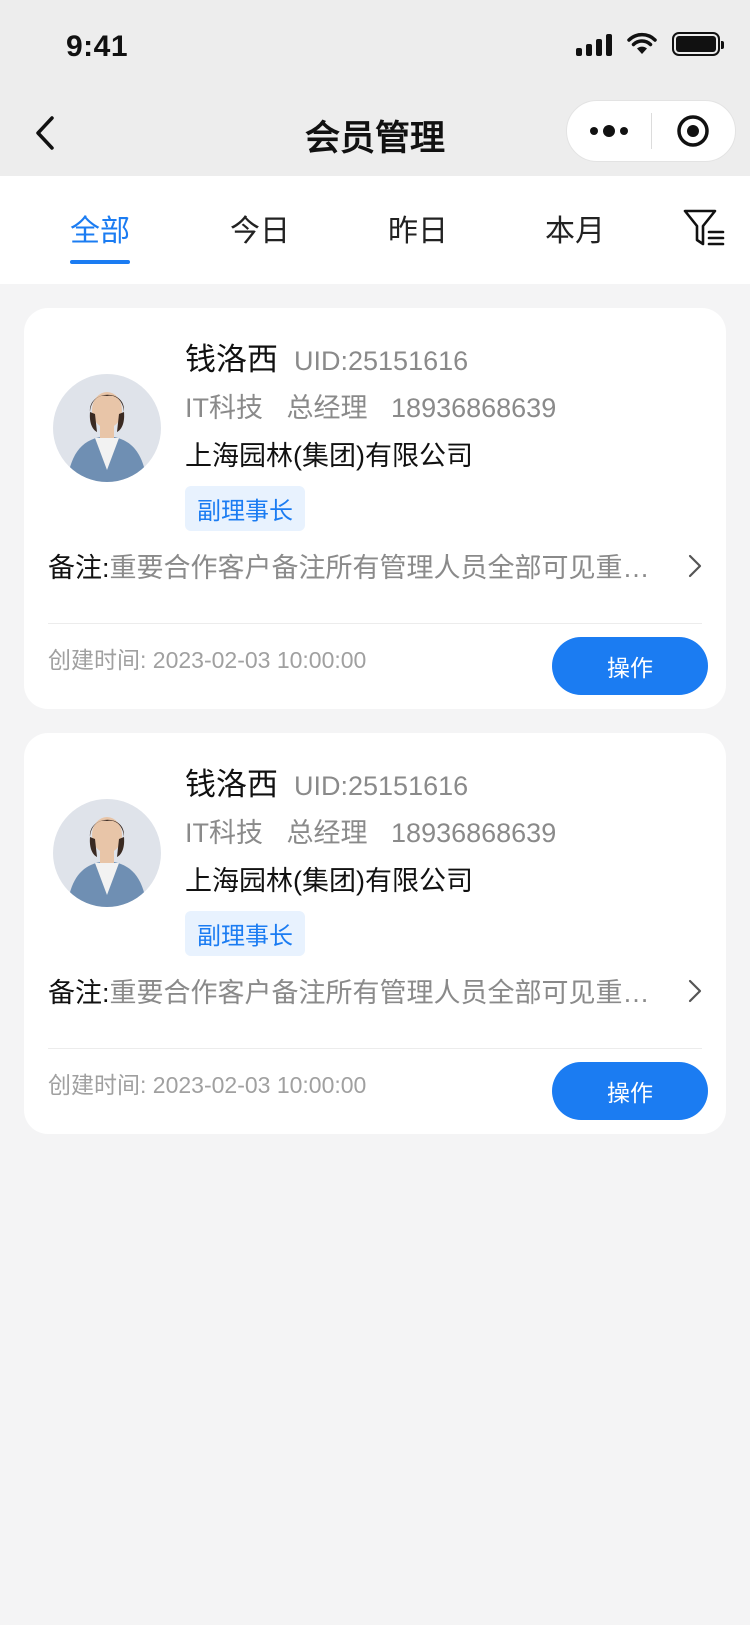 The width and height of the screenshot is (750, 1625). I want to click on status-time: 9:41, so click(97, 46).